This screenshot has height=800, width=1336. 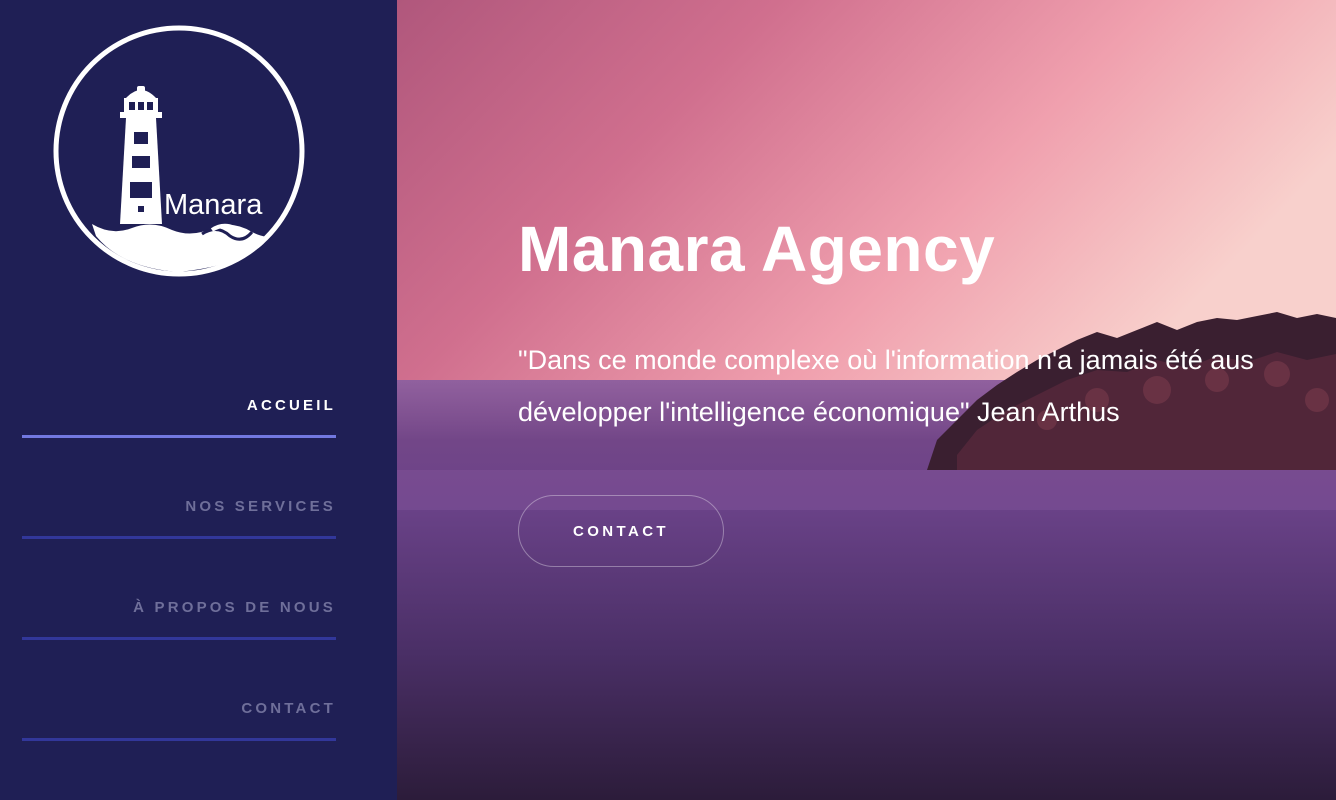 What do you see at coordinates (179, 151) in the screenshot?
I see `manara-logo: Manara` at bounding box center [179, 151].